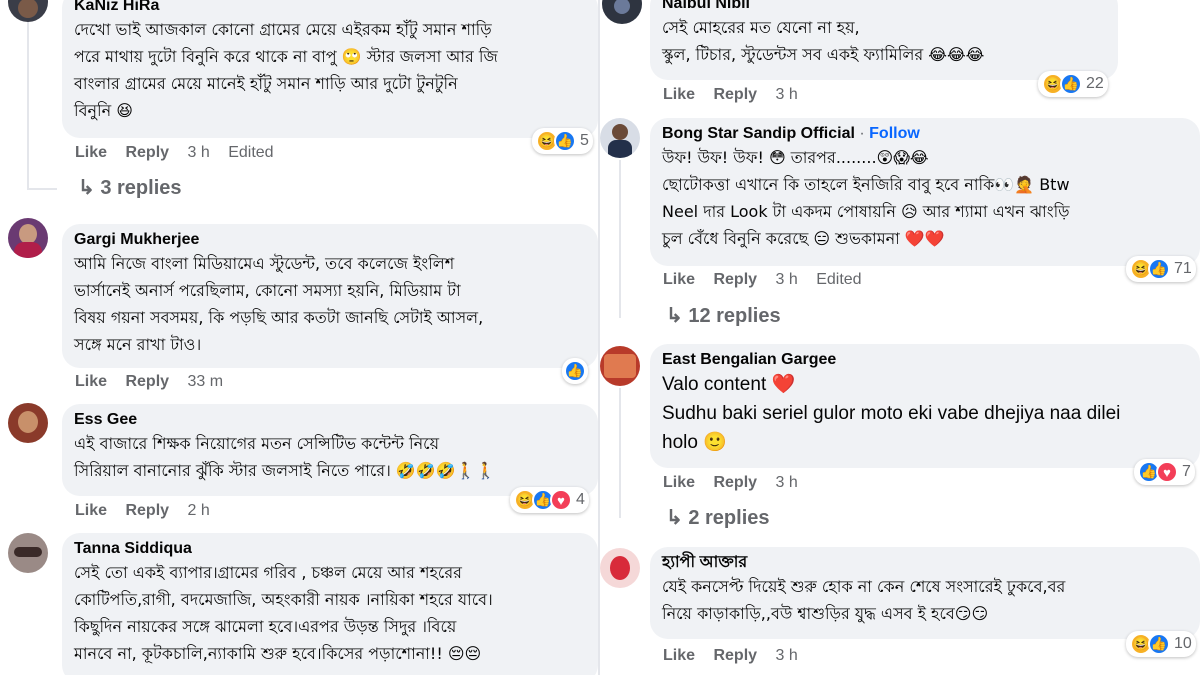 This screenshot has width=1200, height=675. I want to click on reaction-count: 71, so click(1183, 268).